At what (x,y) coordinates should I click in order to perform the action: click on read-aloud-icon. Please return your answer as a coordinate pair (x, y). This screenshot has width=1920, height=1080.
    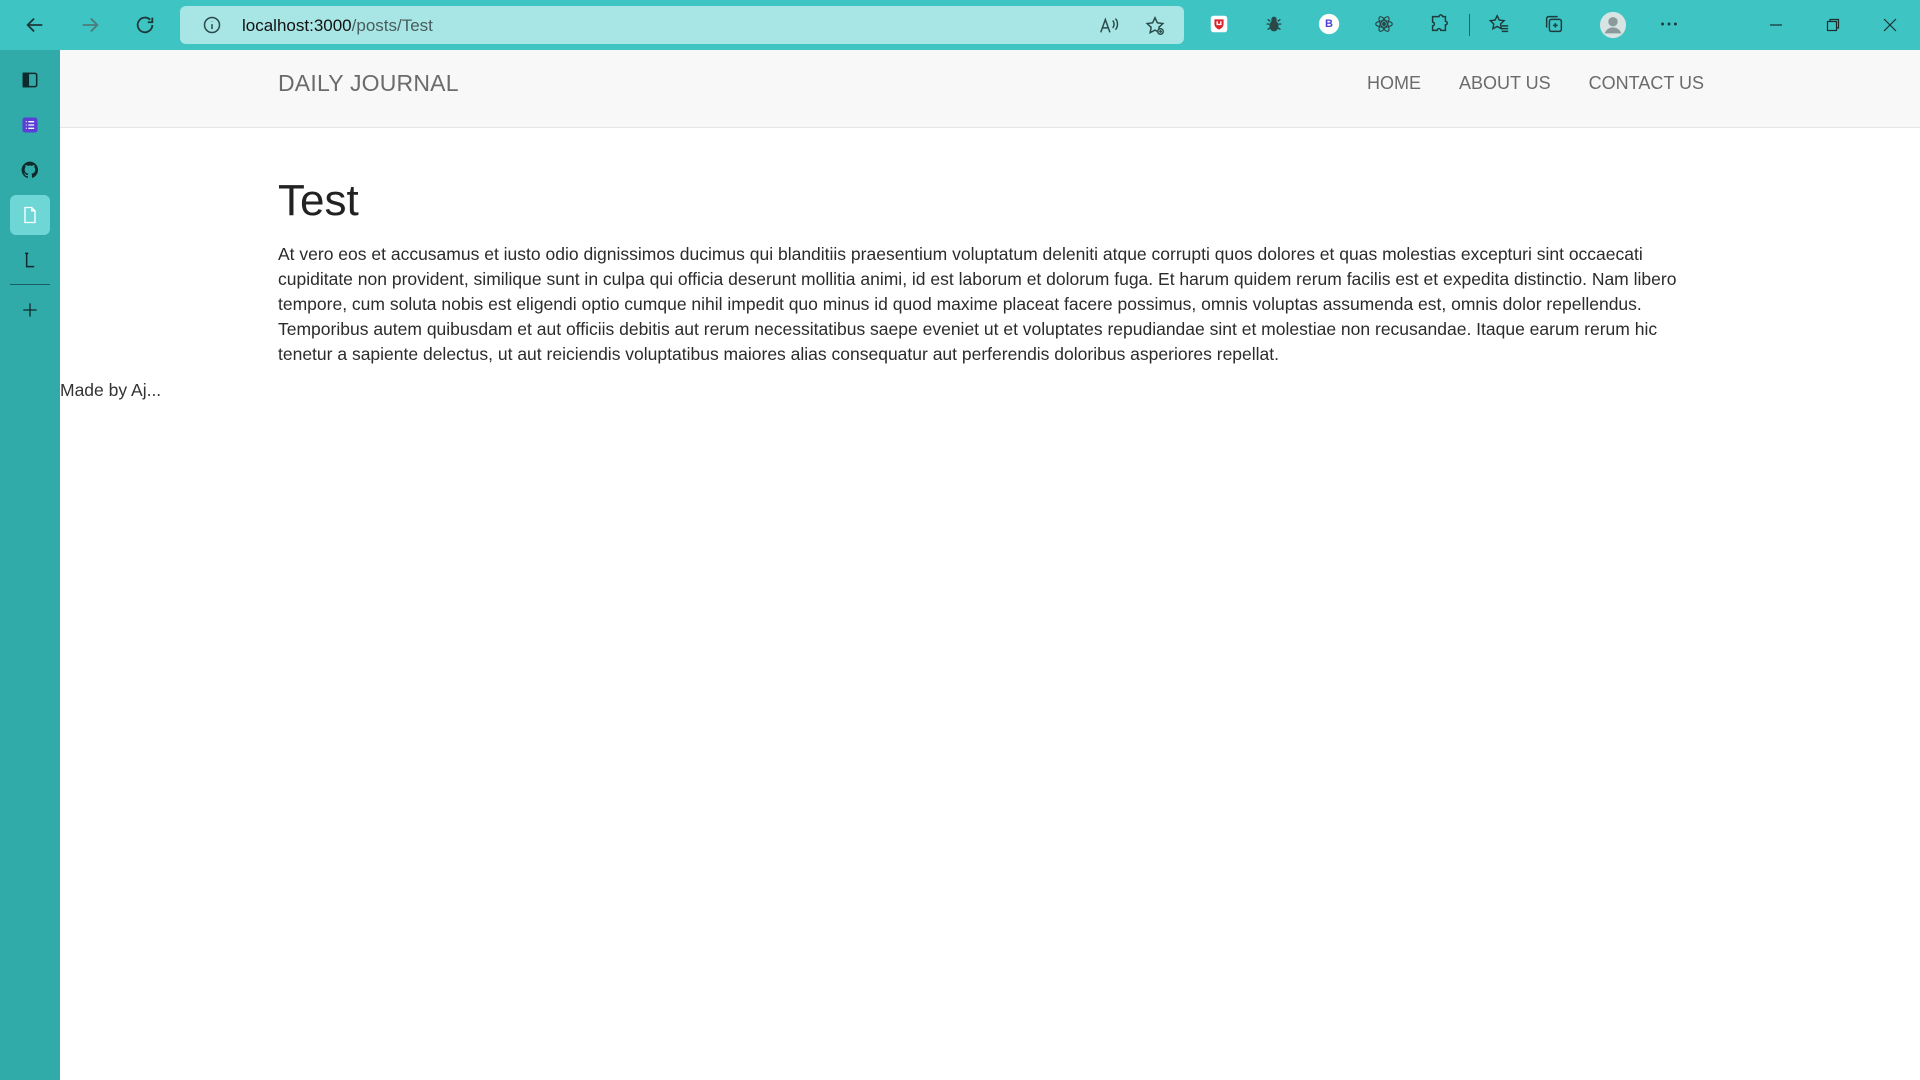
    Looking at the image, I should click on (1109, 26).